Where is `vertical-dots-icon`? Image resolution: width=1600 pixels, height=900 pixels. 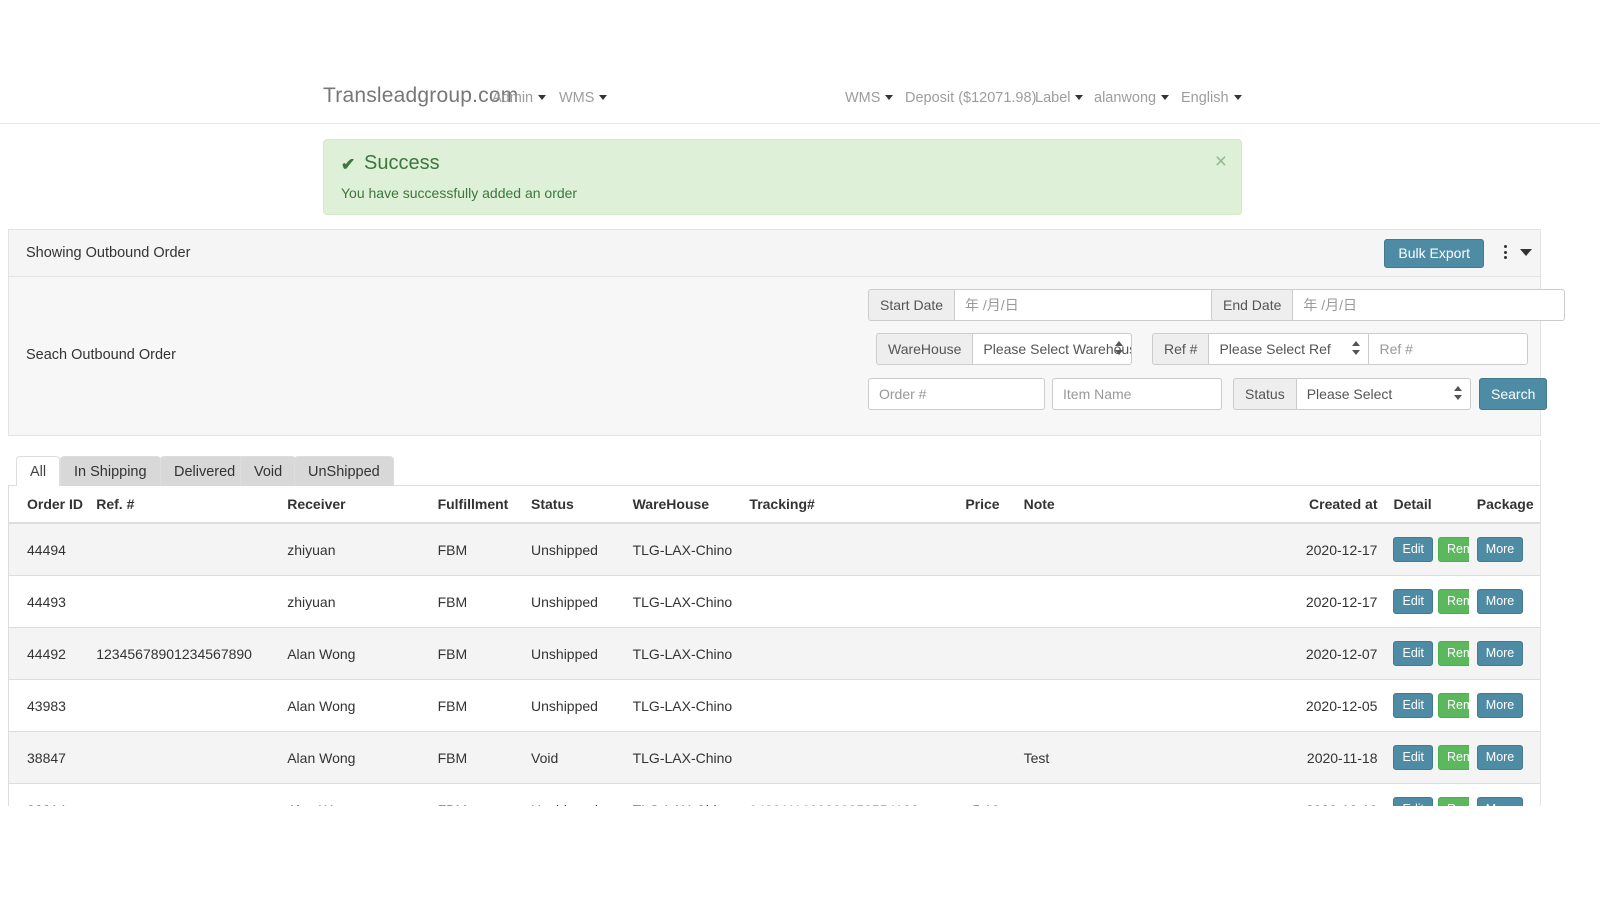
vertical-dots-icon is located at coordinates (1505, 253).